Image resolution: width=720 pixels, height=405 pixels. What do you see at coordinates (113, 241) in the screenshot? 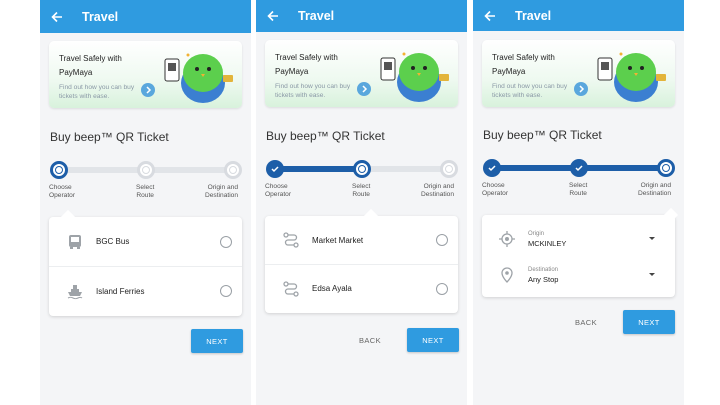
I see `option-label: BGC Bus` at bounding box center [113, 241].